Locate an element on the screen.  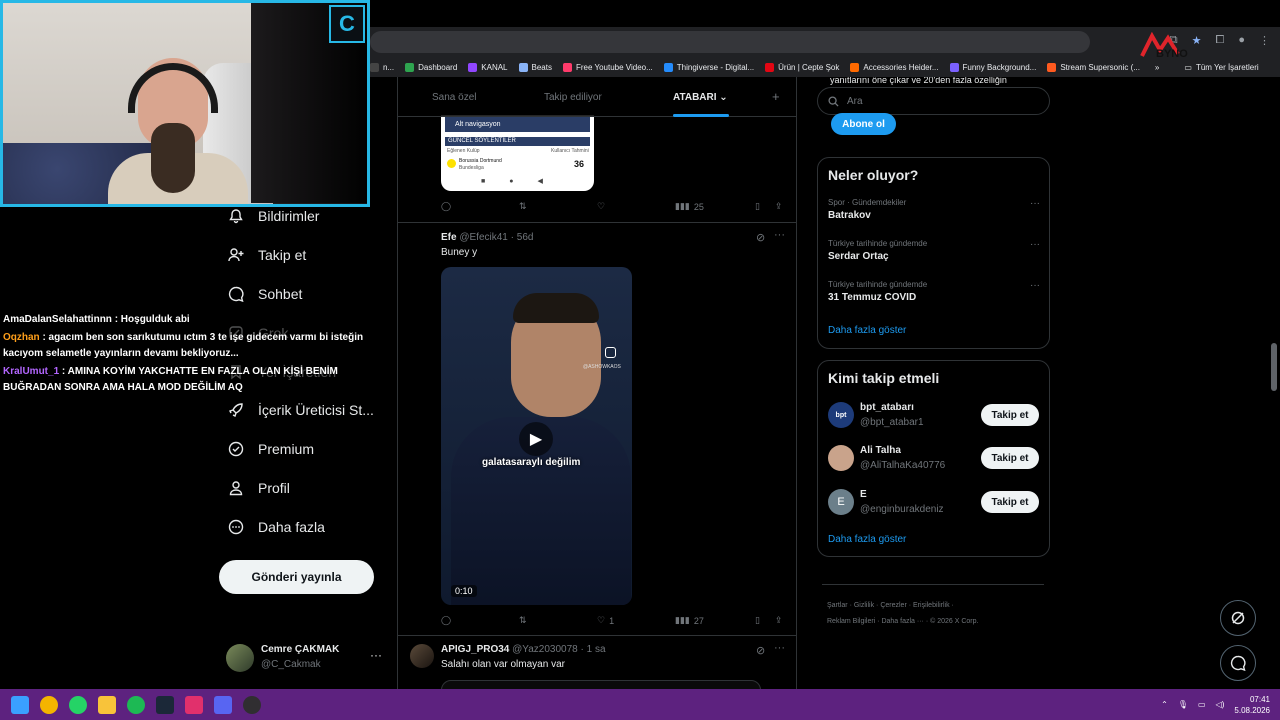
views-button: ▮▮▮ 27 is located at coordinates (689, 620).